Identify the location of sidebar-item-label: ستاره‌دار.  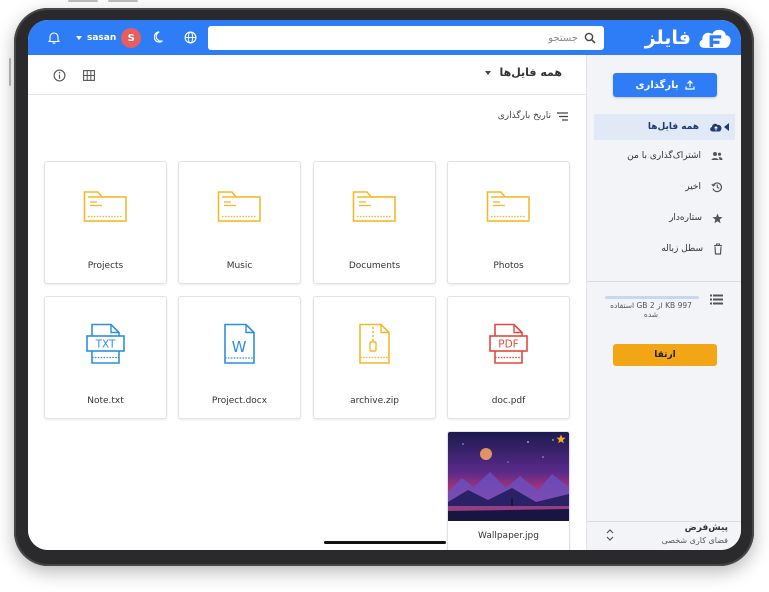
(685, 218).